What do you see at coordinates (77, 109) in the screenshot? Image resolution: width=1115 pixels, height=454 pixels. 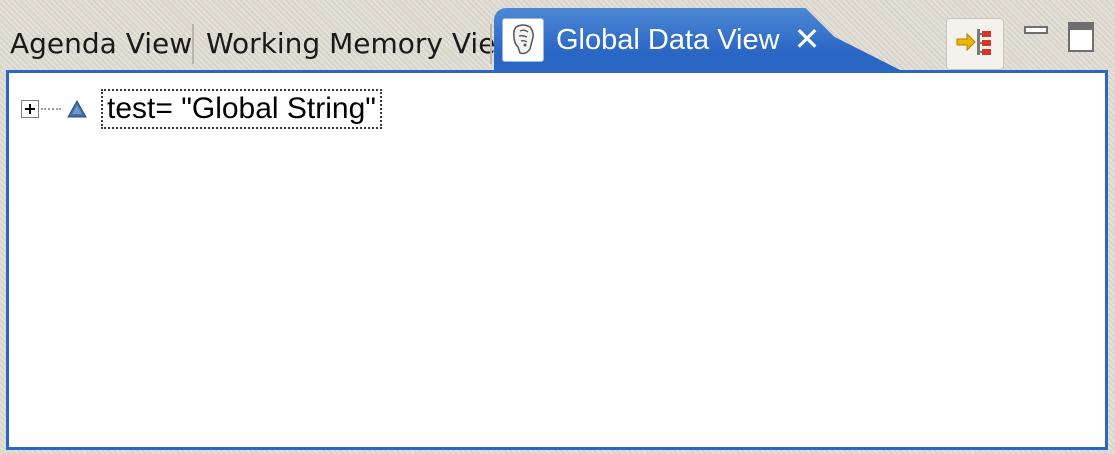 I see `triangle-variable-icon` at bounding box center [77, 109].